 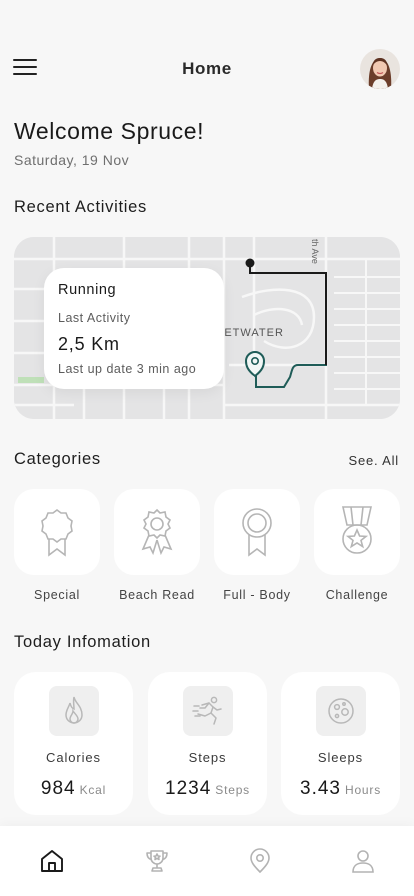 I want to click on activity-updated-time: Last up date 3 min ago, so click(x=127, y=369).